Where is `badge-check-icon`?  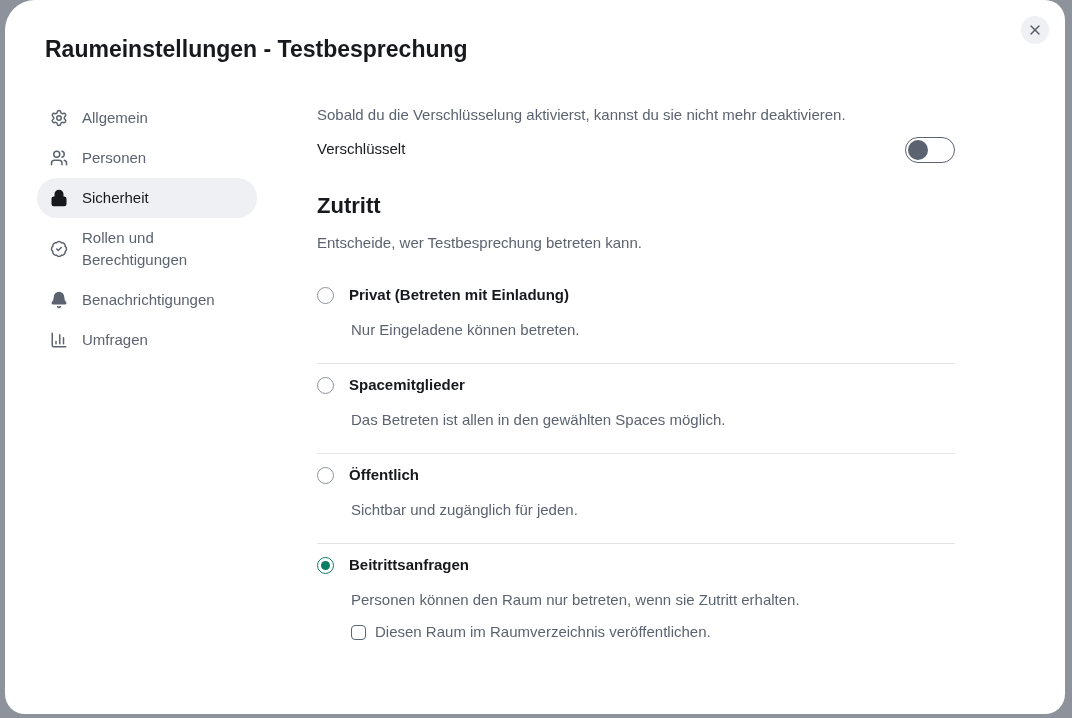 badge-check-icon is located at coordinates (59, 249).